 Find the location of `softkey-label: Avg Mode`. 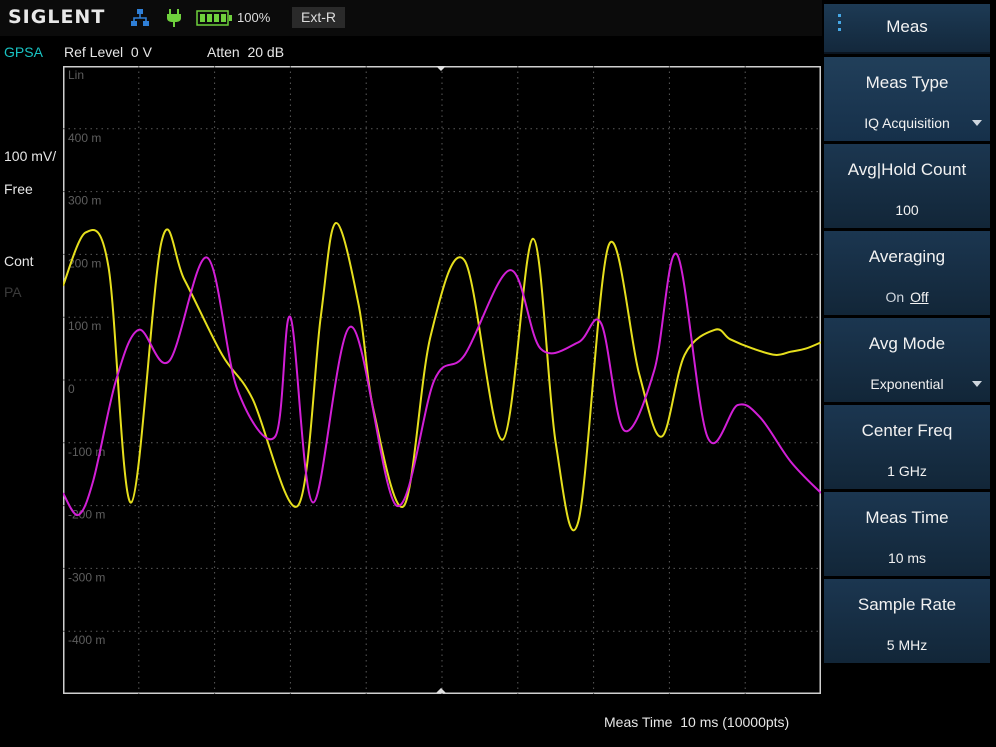

softkey-label: Avg Mode is located at coordinates (907, 343).